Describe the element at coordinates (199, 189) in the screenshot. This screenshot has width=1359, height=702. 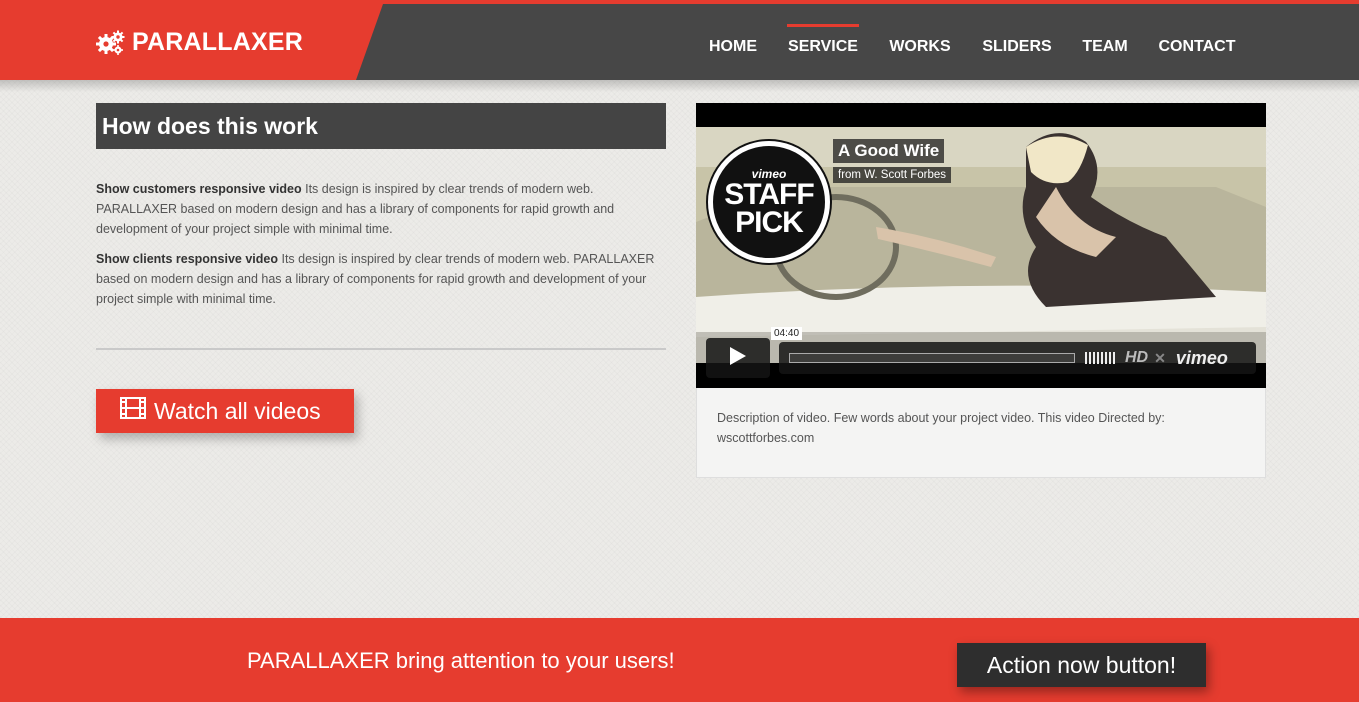
I see `paragraph-1-bold: Show customers responsive video` at that location.